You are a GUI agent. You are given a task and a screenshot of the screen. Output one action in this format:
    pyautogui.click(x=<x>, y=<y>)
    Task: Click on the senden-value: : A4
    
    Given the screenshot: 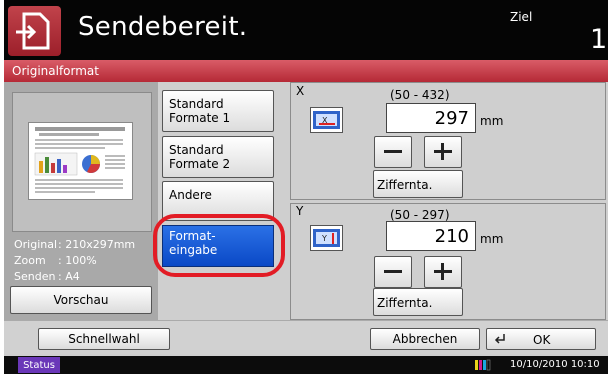 What is the action you would take?
    pyautogui.click(x=69, y=276)
    